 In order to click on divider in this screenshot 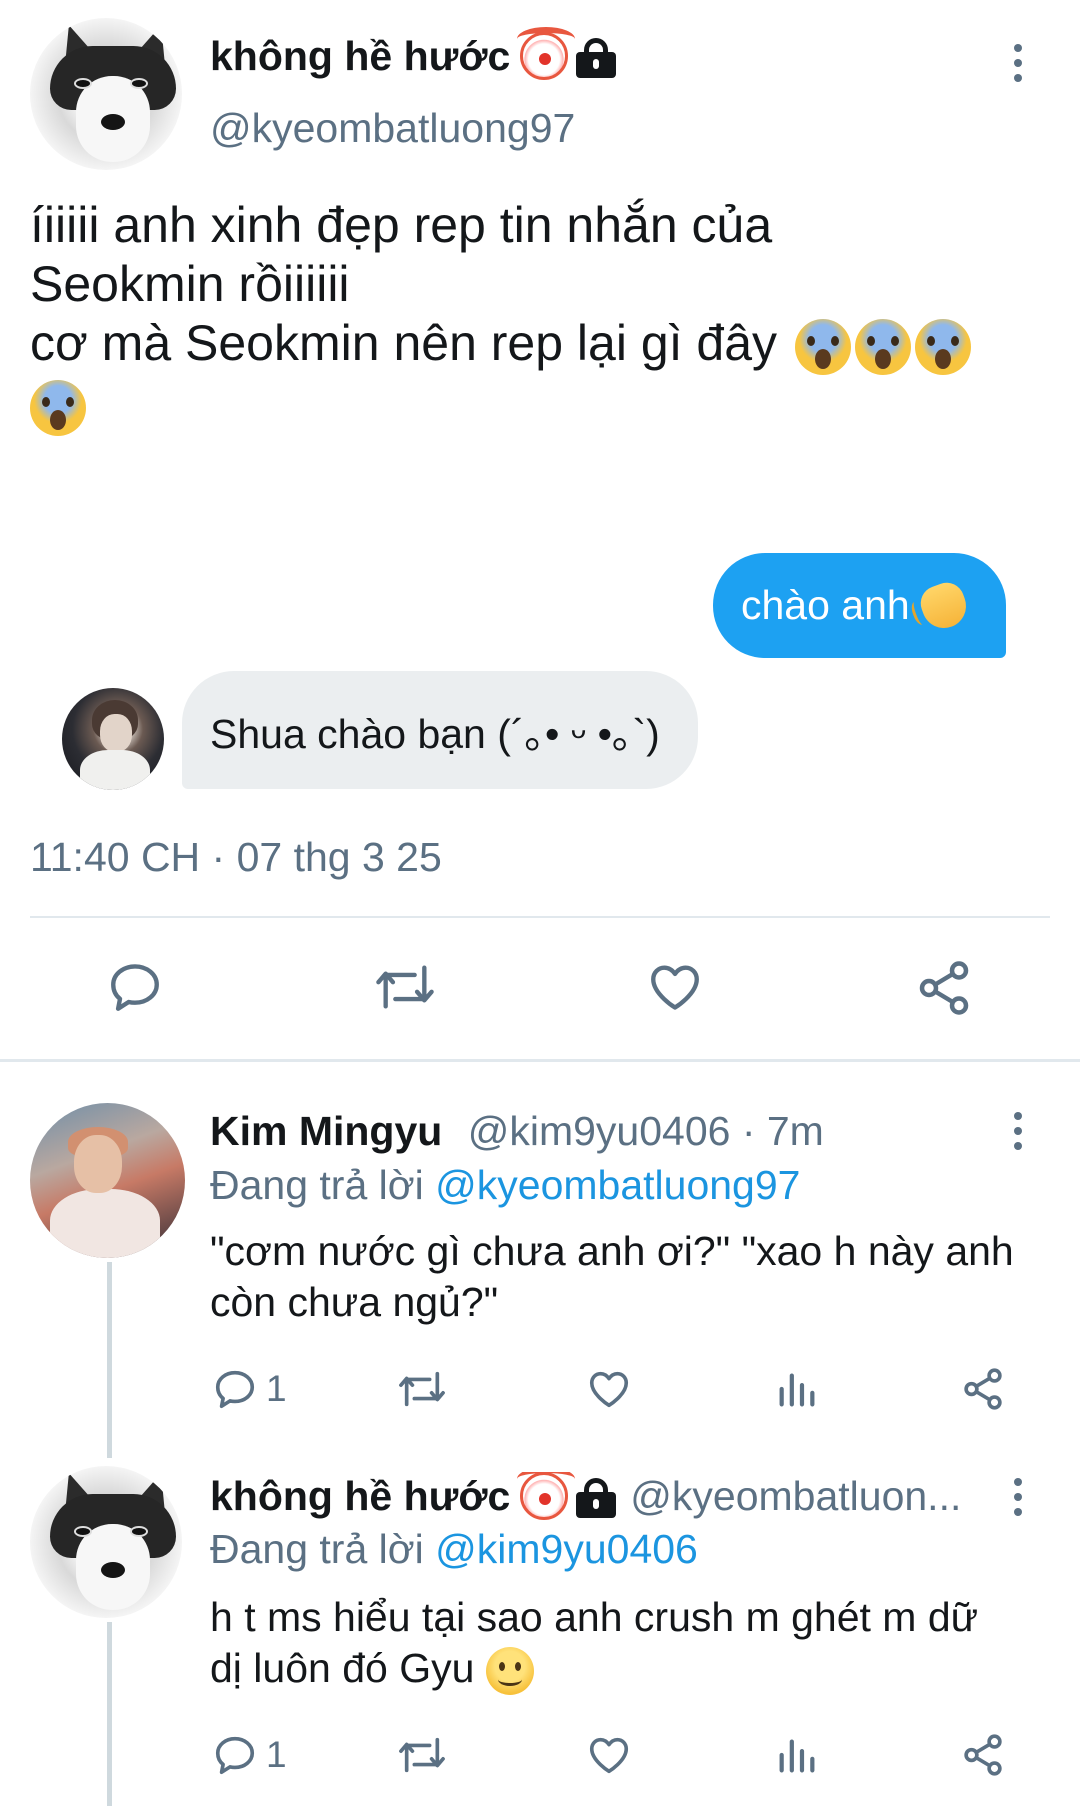, I will do `click(540, 917)`.